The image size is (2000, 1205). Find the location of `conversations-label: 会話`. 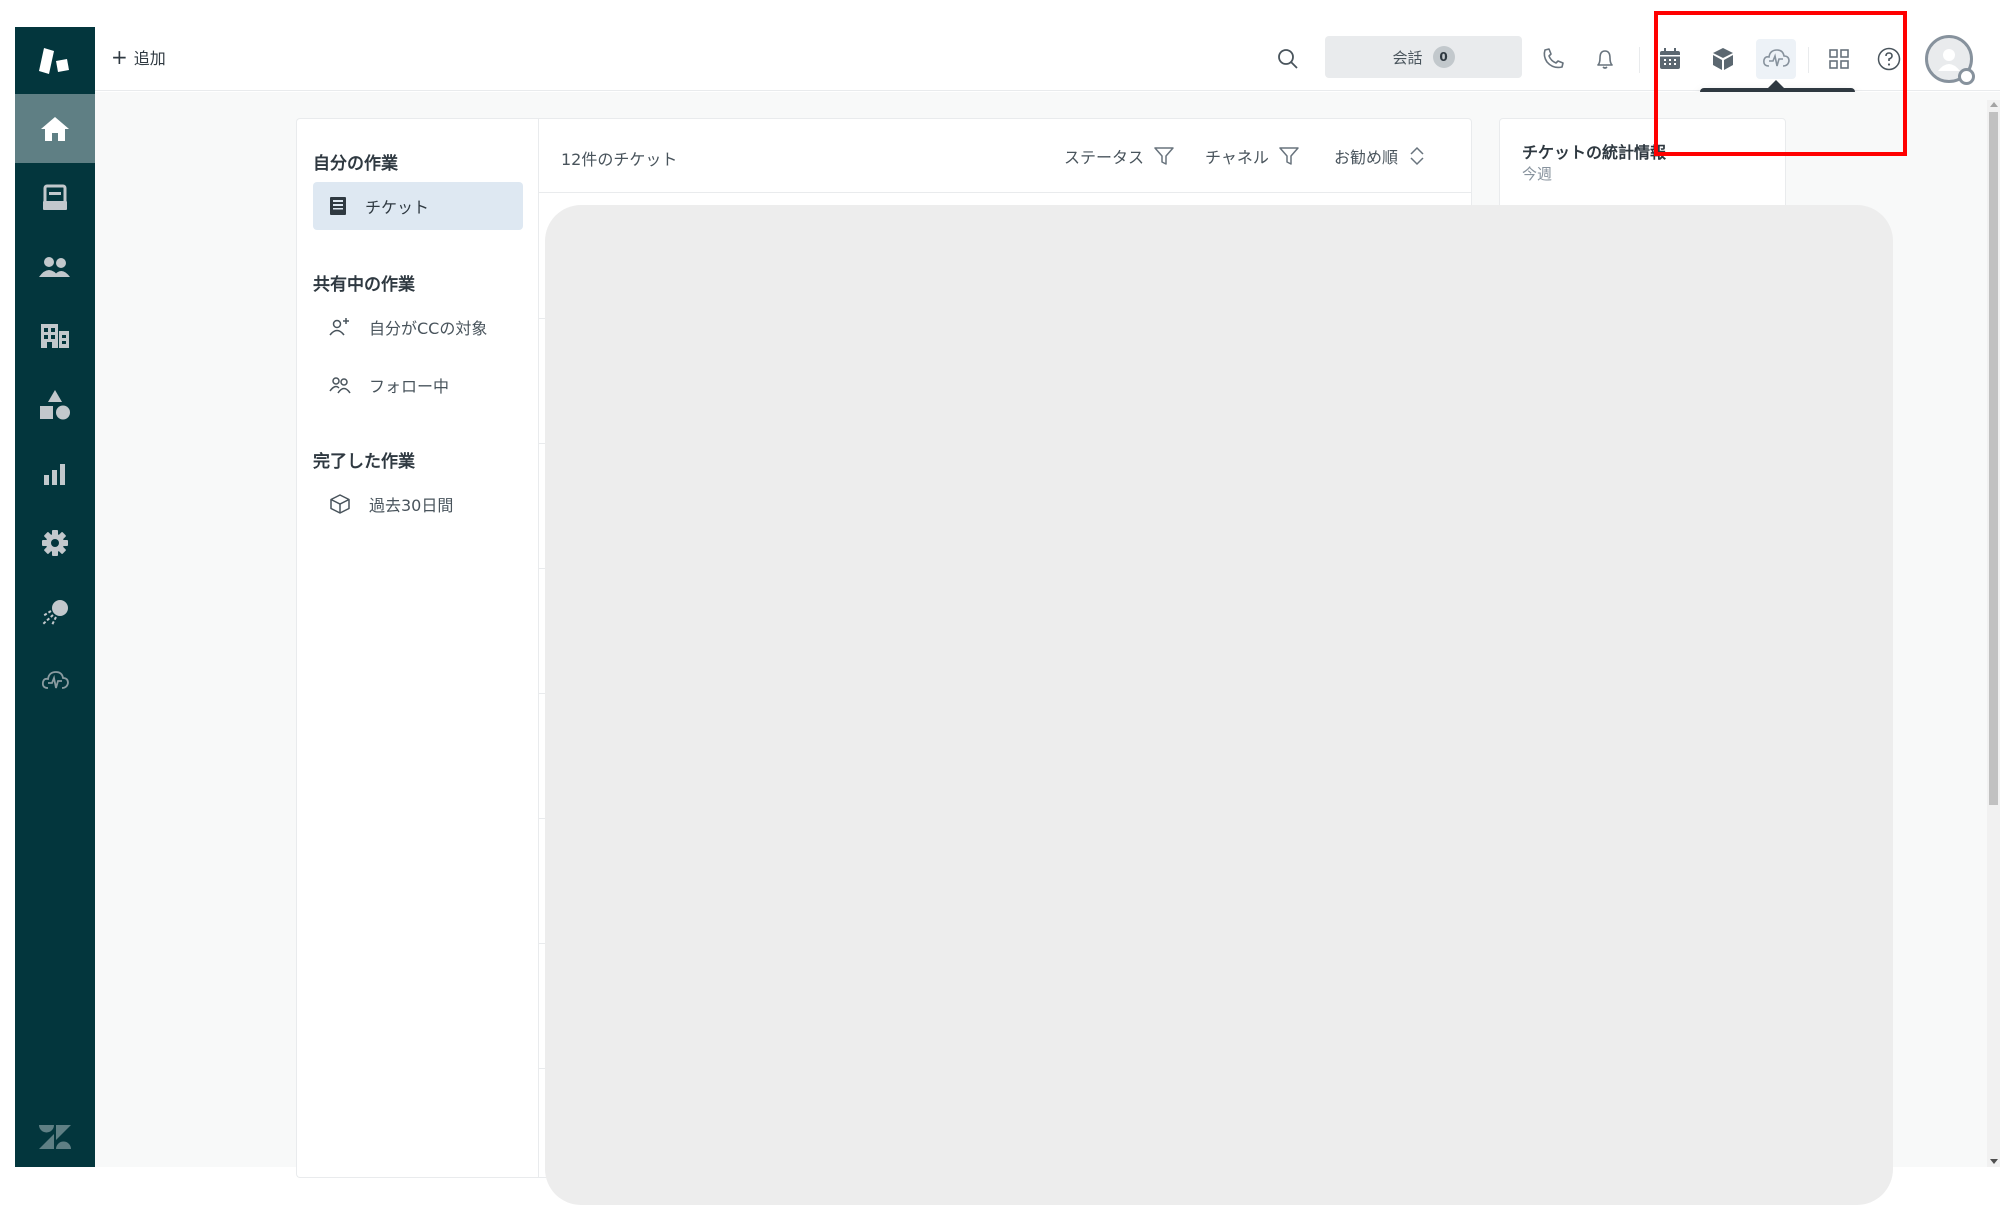

conversations-label: 会話 is located at coordinates (1407, 57).